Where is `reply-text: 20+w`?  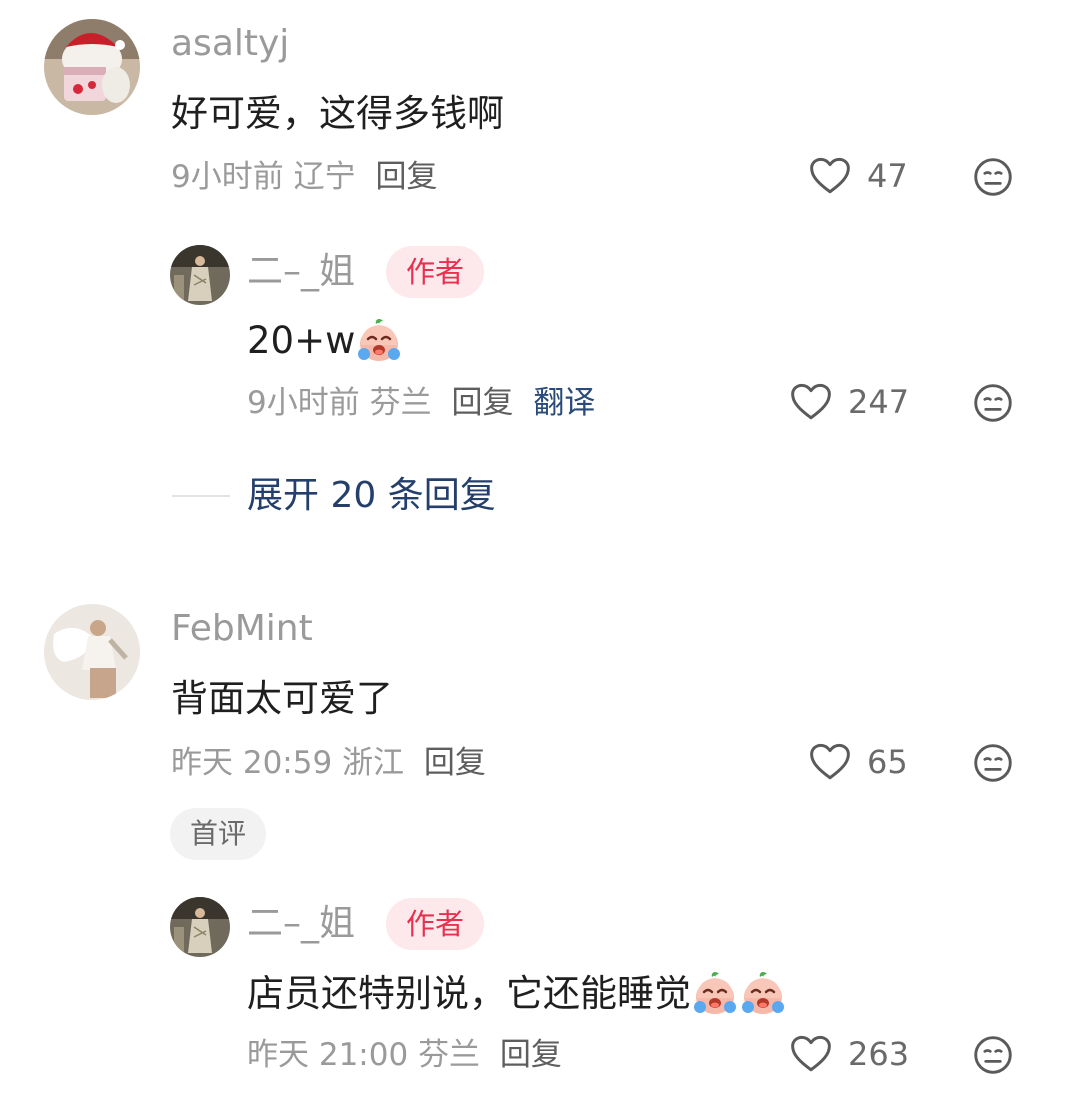
reply-text: 20+w is located at coordinates (325, 340).